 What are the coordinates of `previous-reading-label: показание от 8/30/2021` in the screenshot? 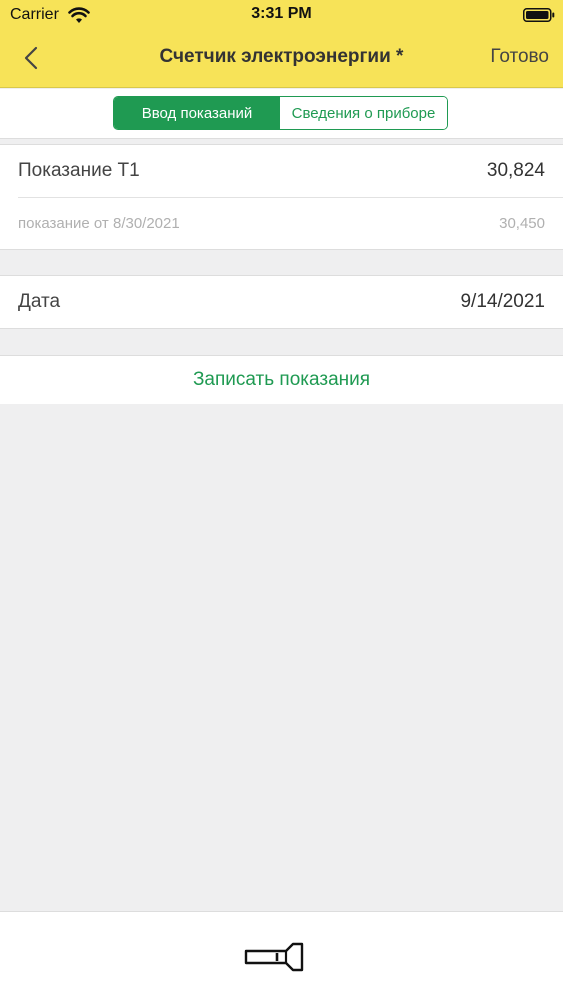 It's located at (99, 223).